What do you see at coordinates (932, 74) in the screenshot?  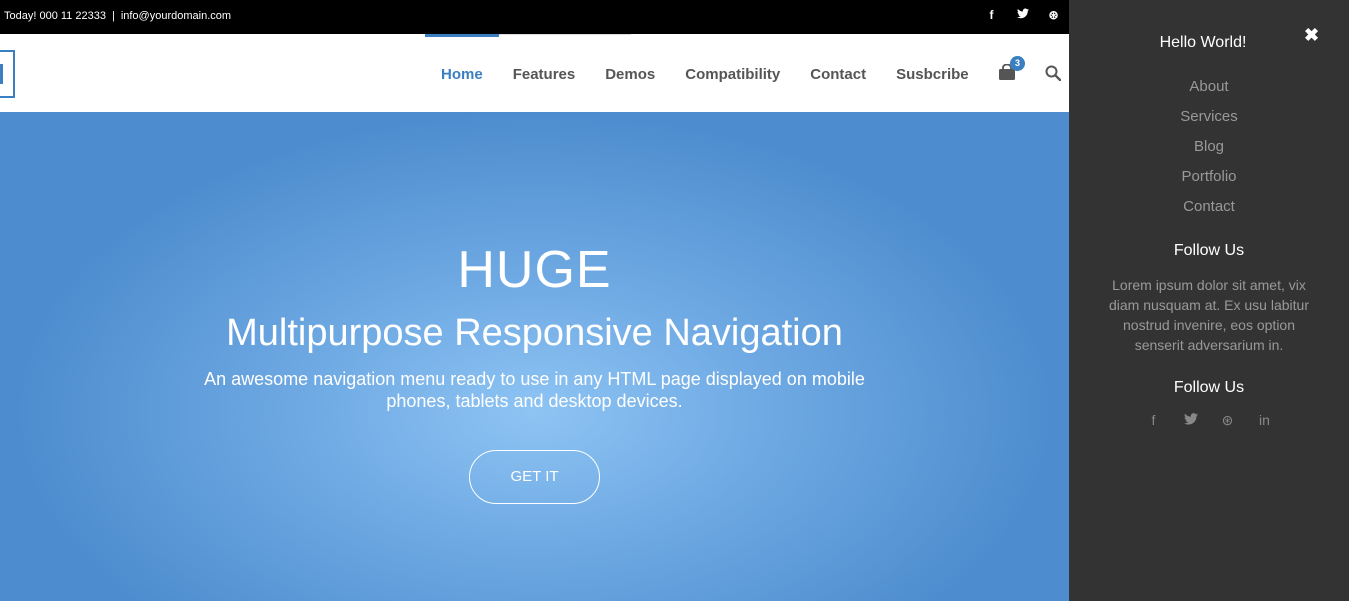 I see `nav-item-subscribe: Susbcribe` at bounding box center [932, 74].